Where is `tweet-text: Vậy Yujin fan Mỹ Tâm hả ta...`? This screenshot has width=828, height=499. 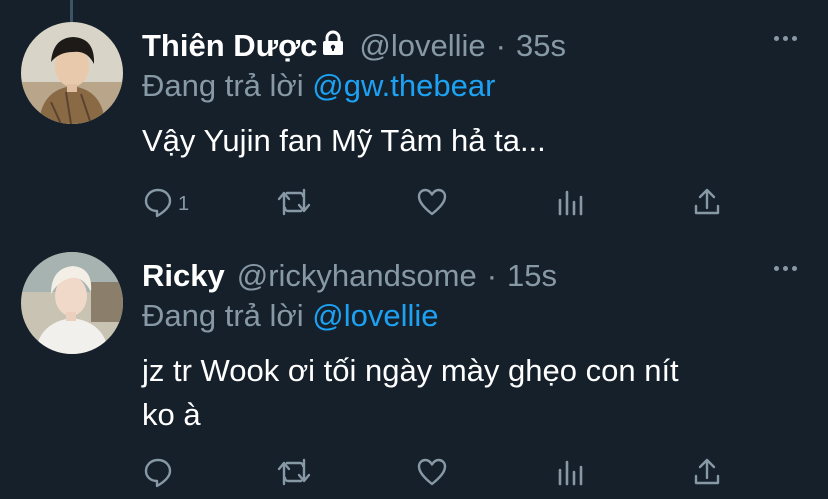
tweet-text: Vậy Yujin fan Mỹ Tâm hả ta... is located at coordinates (477, 141).